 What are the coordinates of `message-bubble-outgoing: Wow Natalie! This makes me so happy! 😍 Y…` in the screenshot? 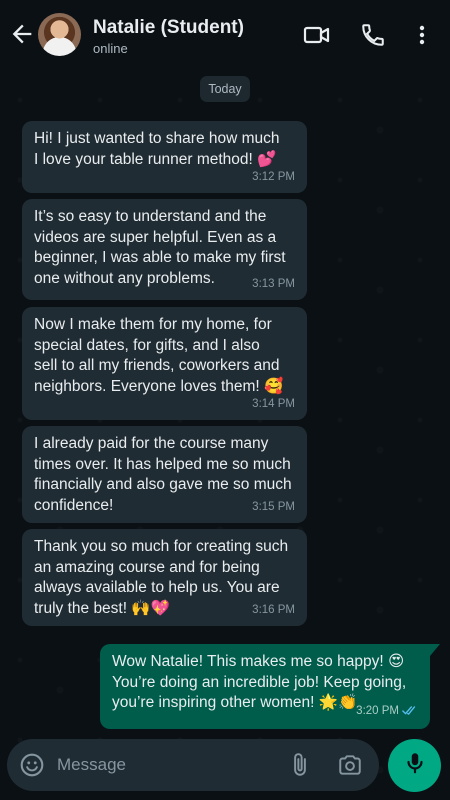 It's located at (265, 686).